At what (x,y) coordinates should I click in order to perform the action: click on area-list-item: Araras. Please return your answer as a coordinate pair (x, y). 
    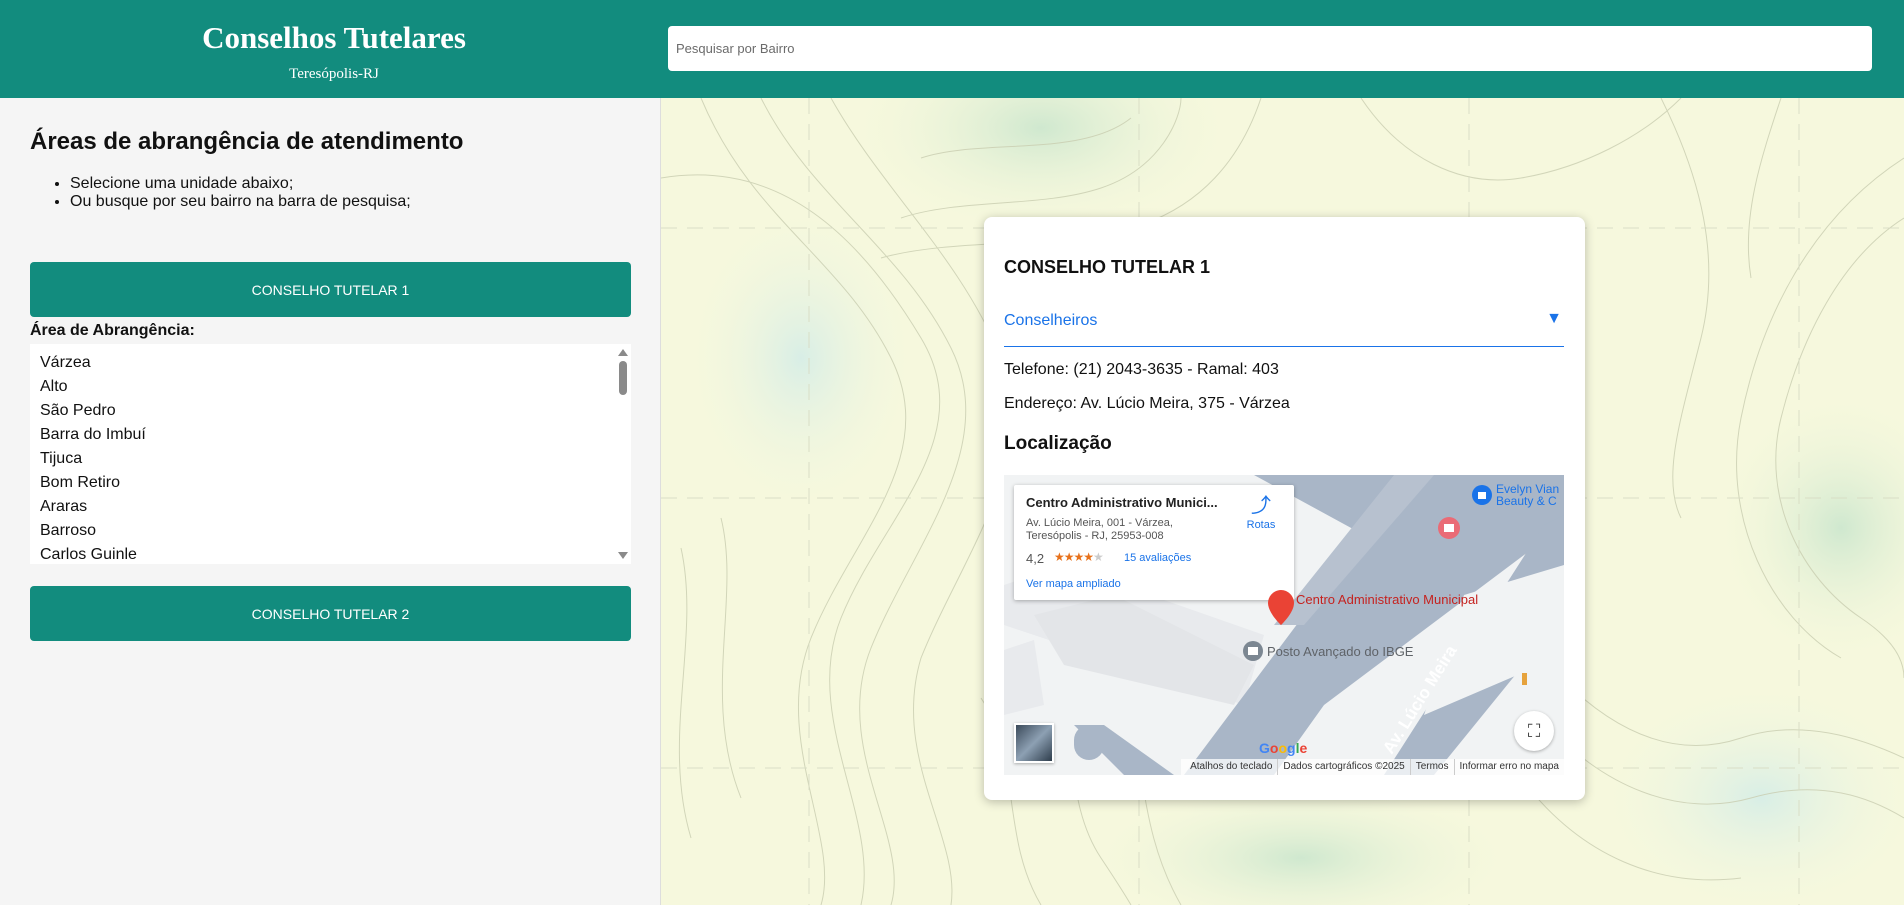
    Looking at the image, I should click on (330, 507).